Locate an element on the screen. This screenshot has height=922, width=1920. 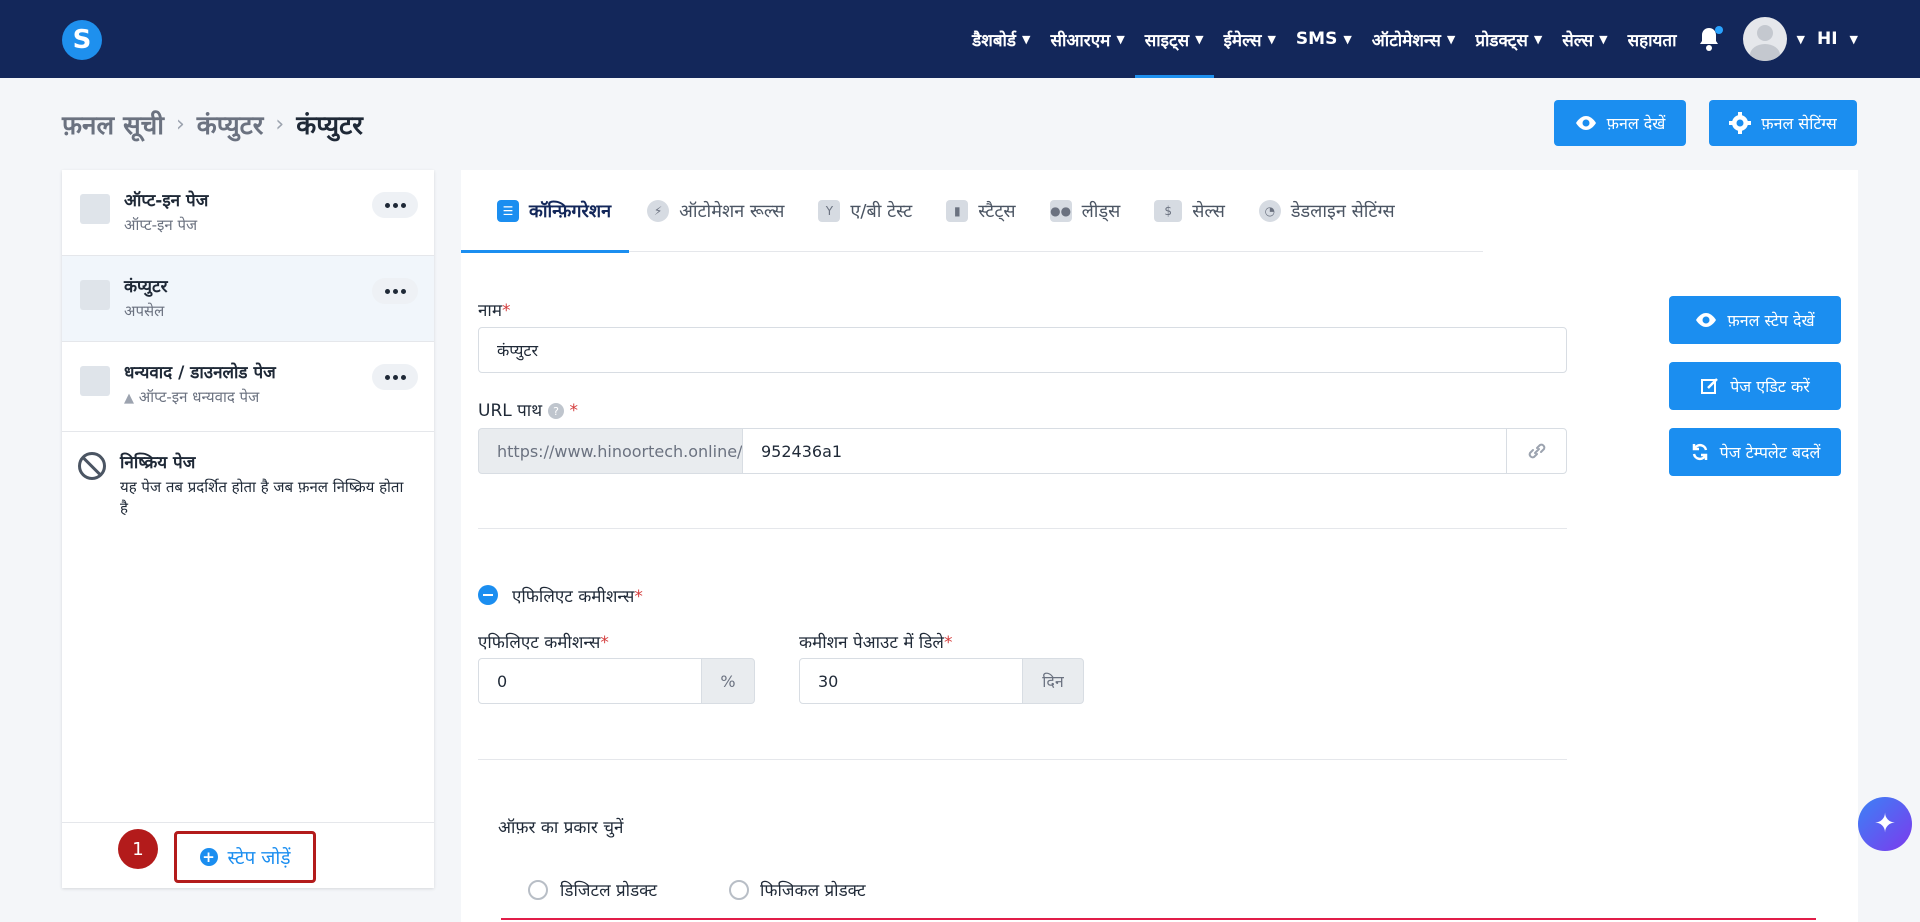
affiliate-toggle-label: एफिलिएट कमीशन्स* is located at coordinates (577, 597).